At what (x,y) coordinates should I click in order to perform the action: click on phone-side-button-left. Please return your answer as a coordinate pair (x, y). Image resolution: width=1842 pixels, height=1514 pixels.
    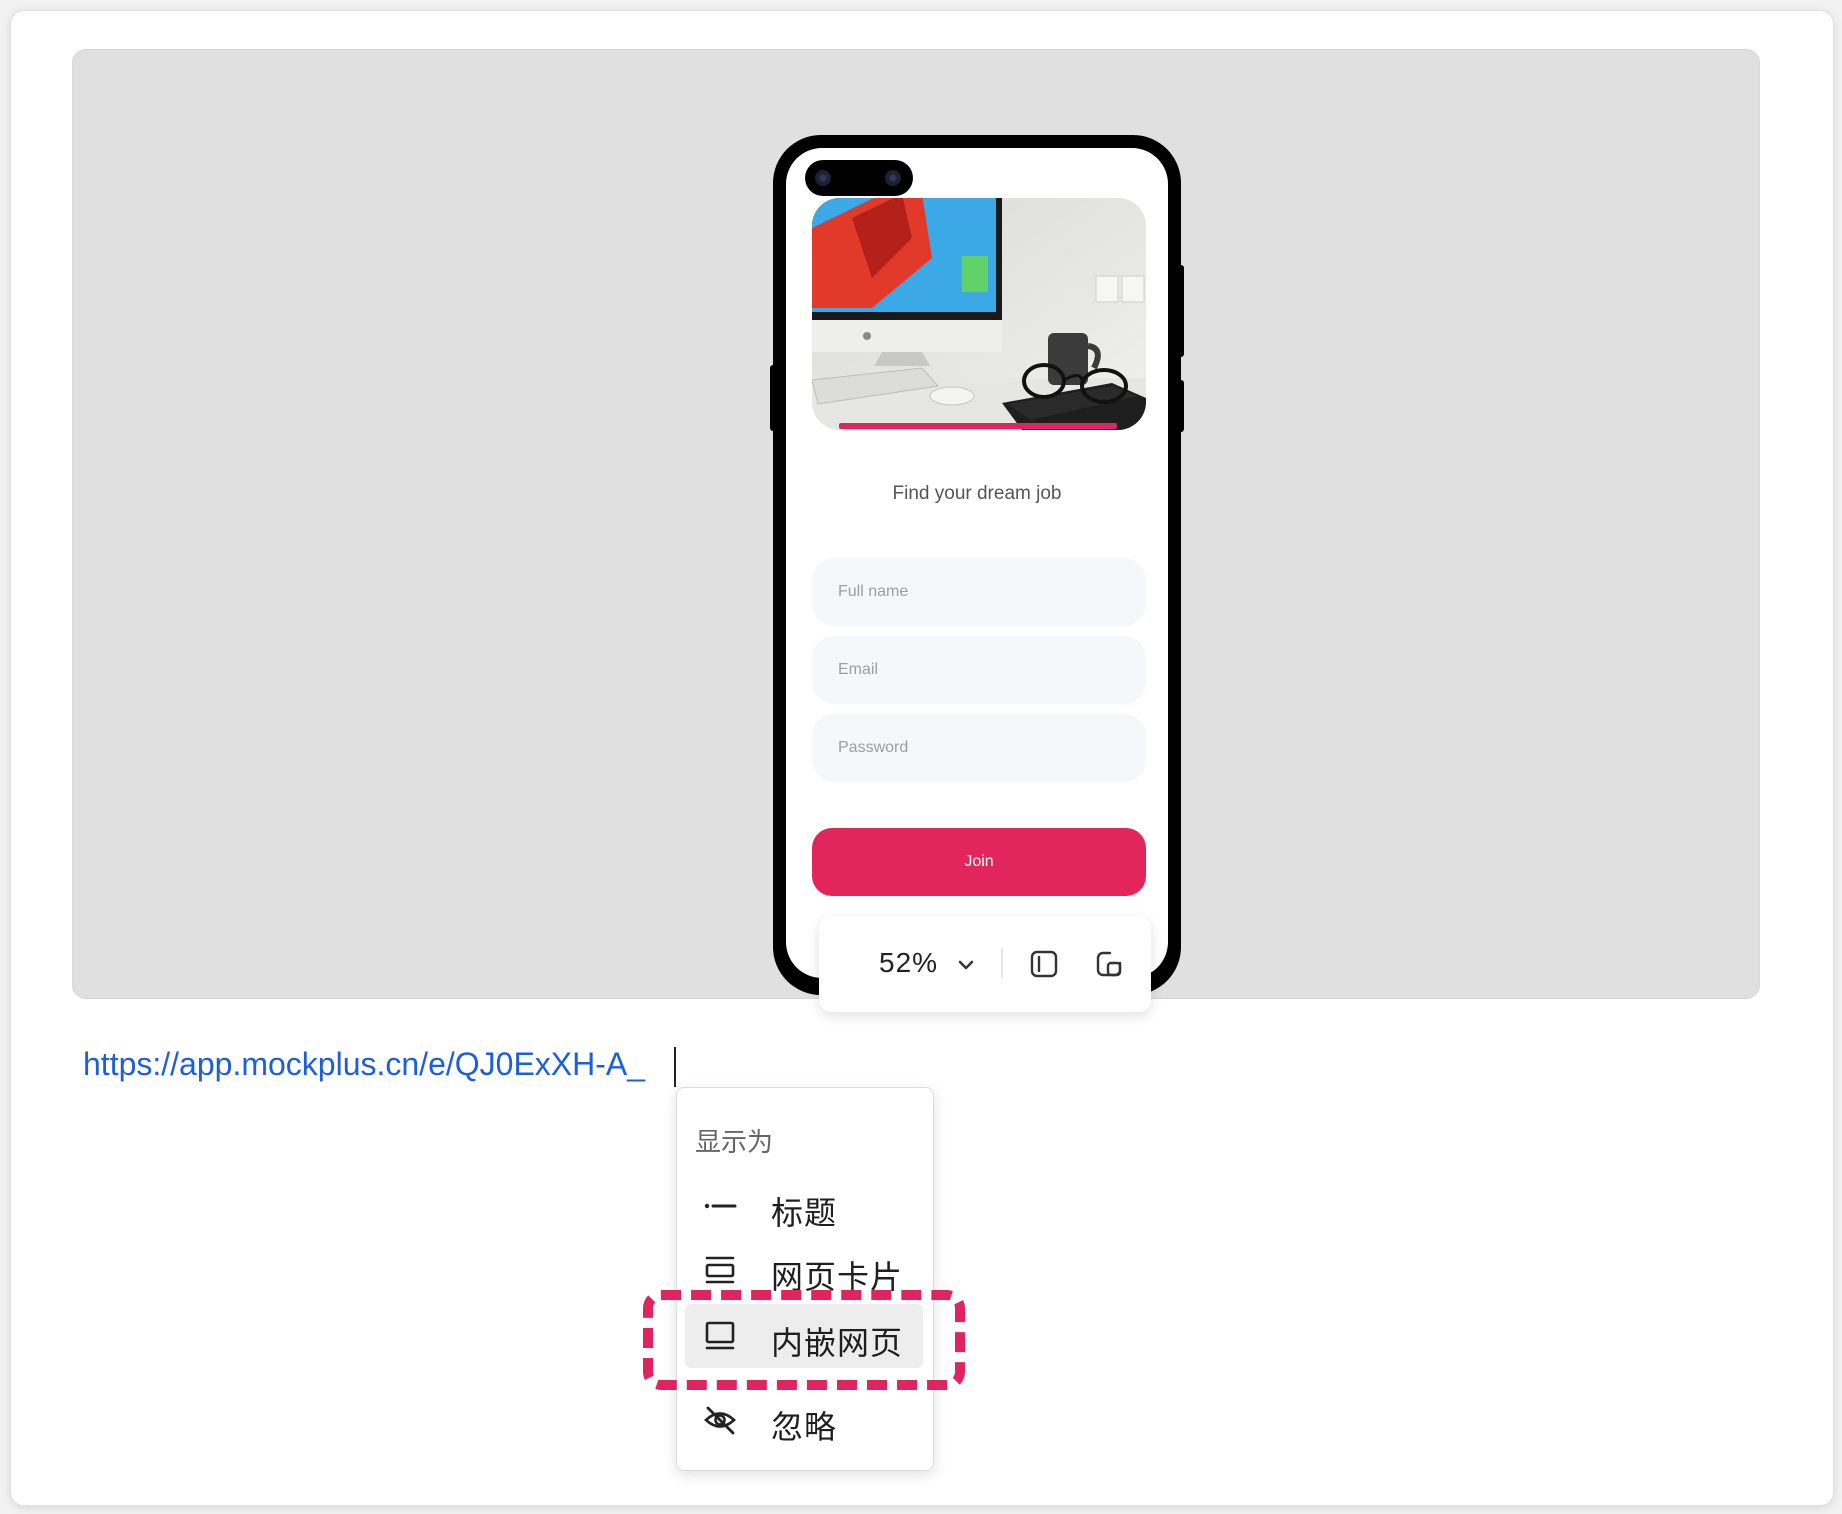
    Looking at the image, I should click on (773, 398).